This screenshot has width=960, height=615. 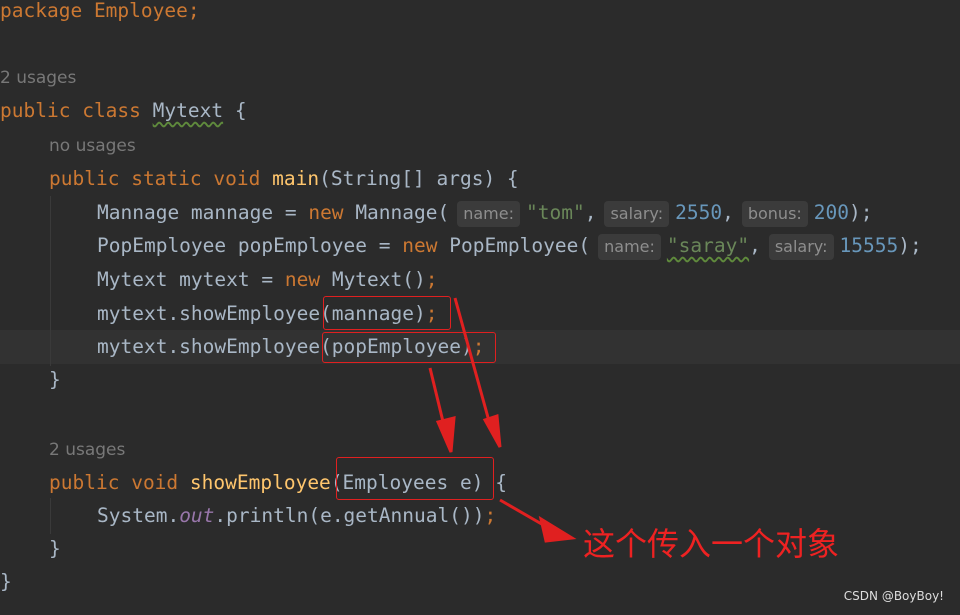 I want to click on watermark: CSDN @BoyBoy!, so click(x=893, y=596).